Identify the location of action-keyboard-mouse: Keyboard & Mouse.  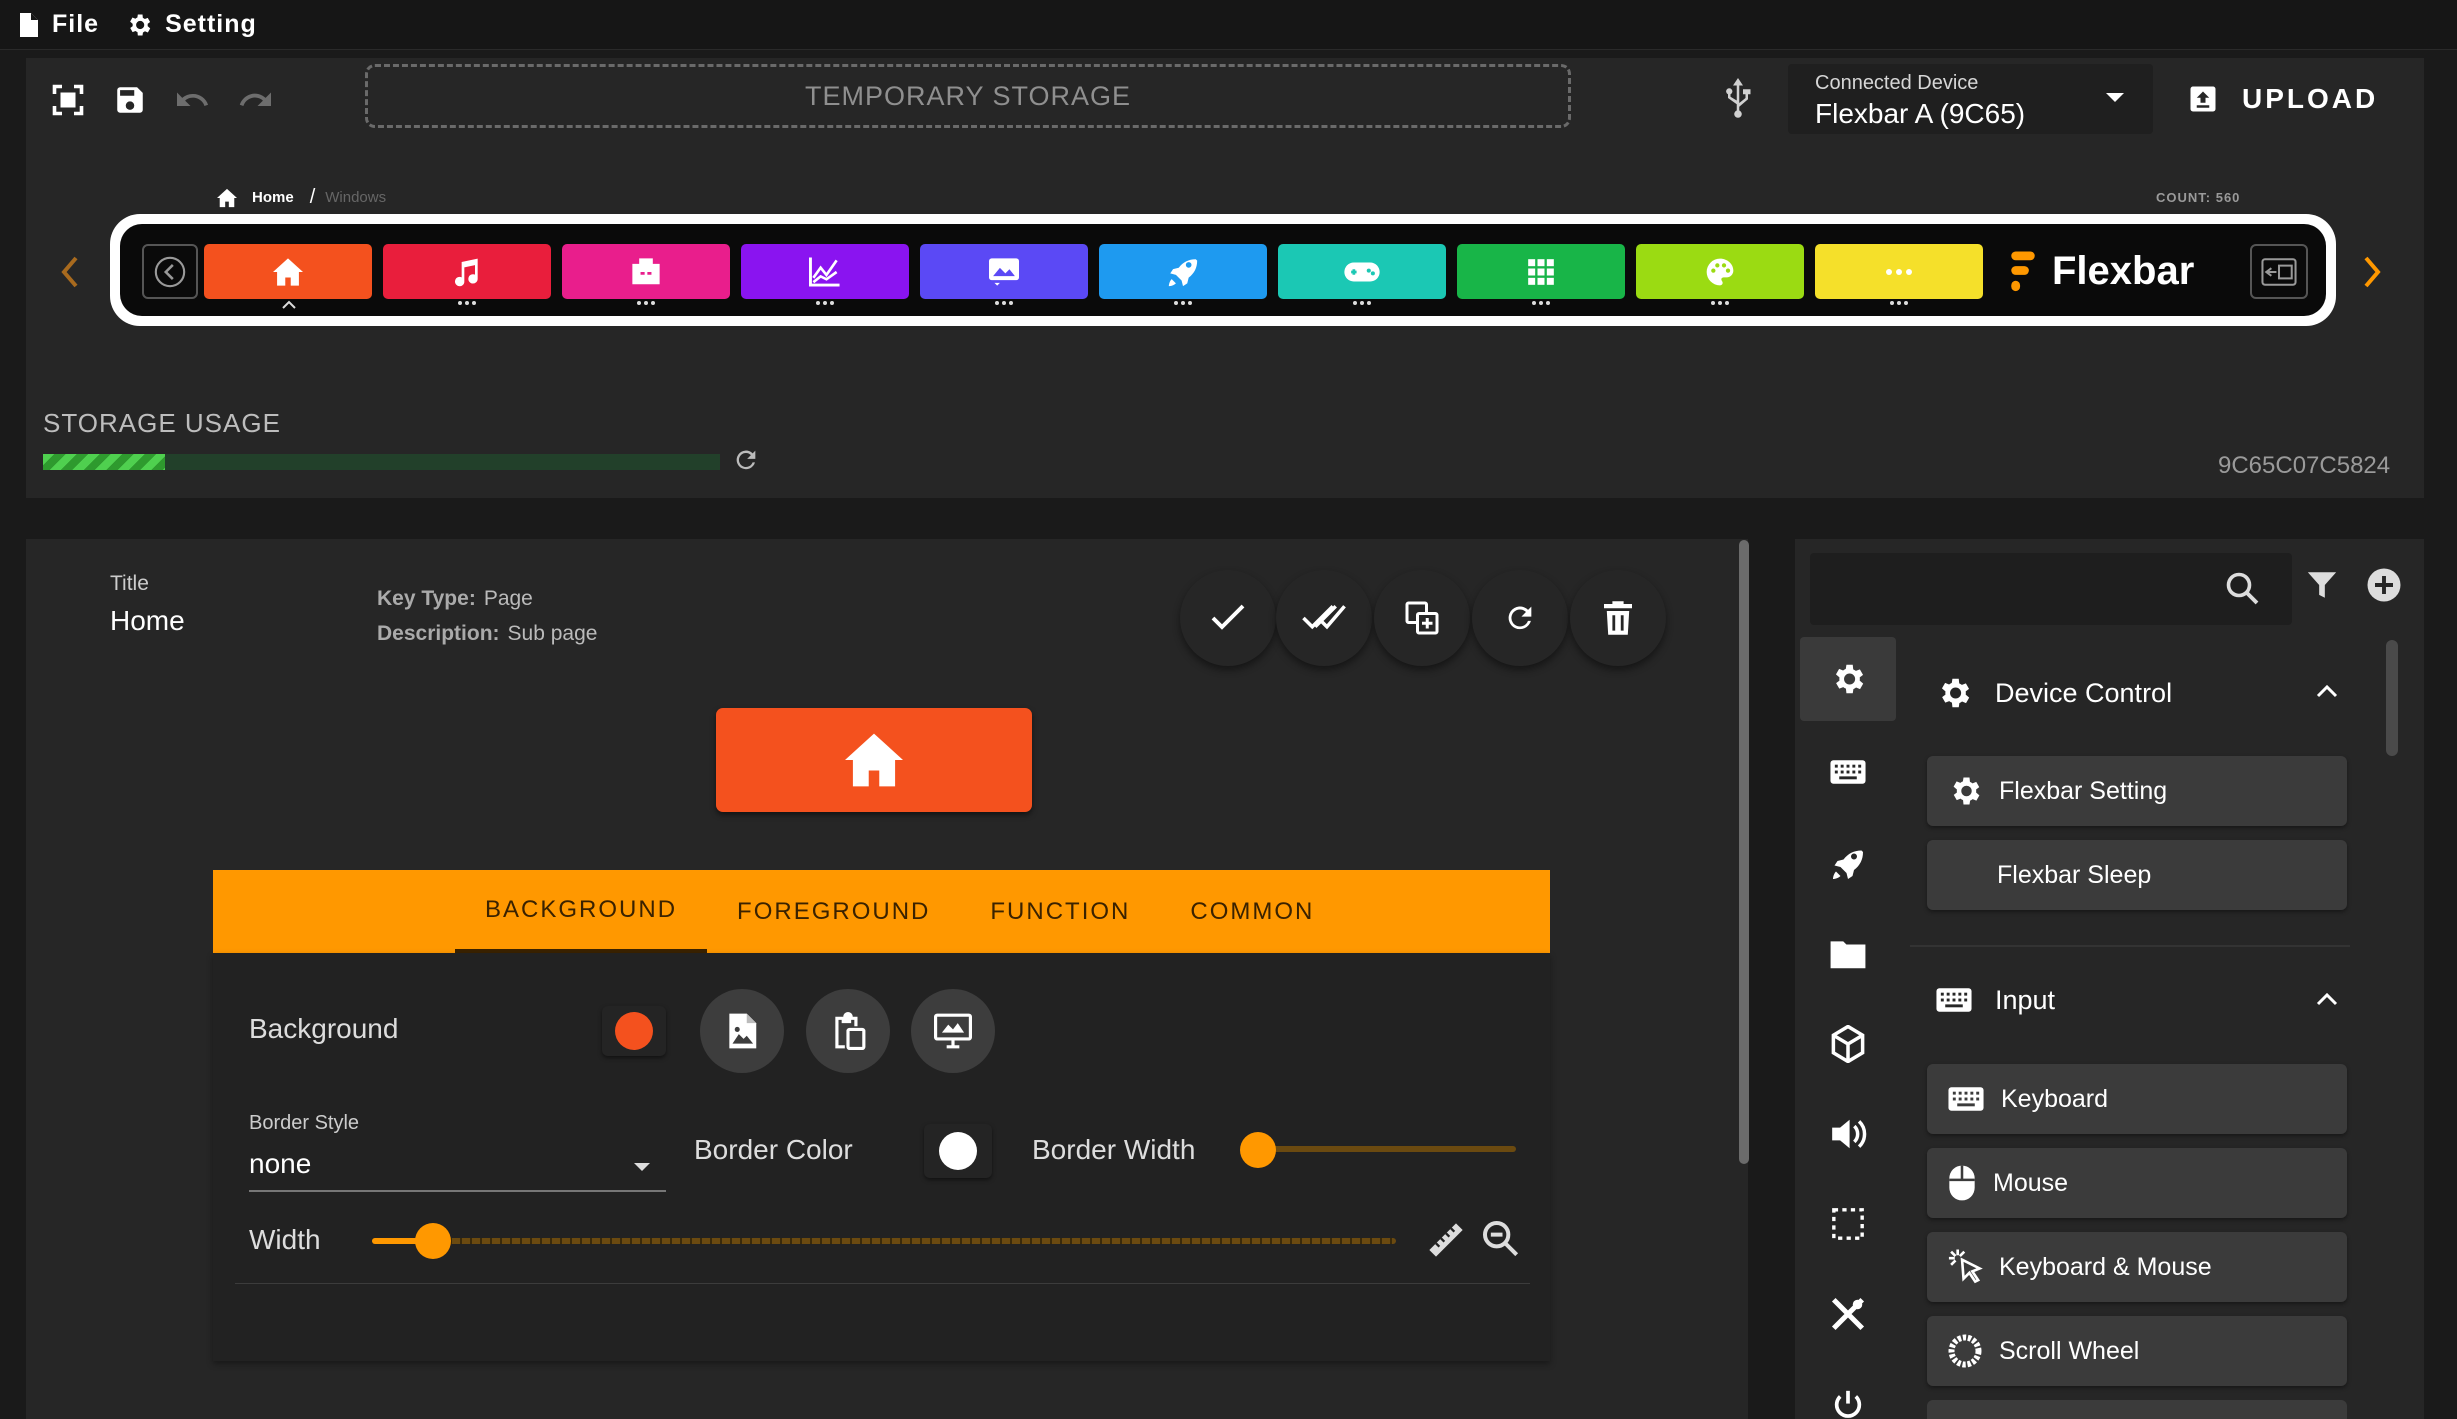
(2137, 1267).